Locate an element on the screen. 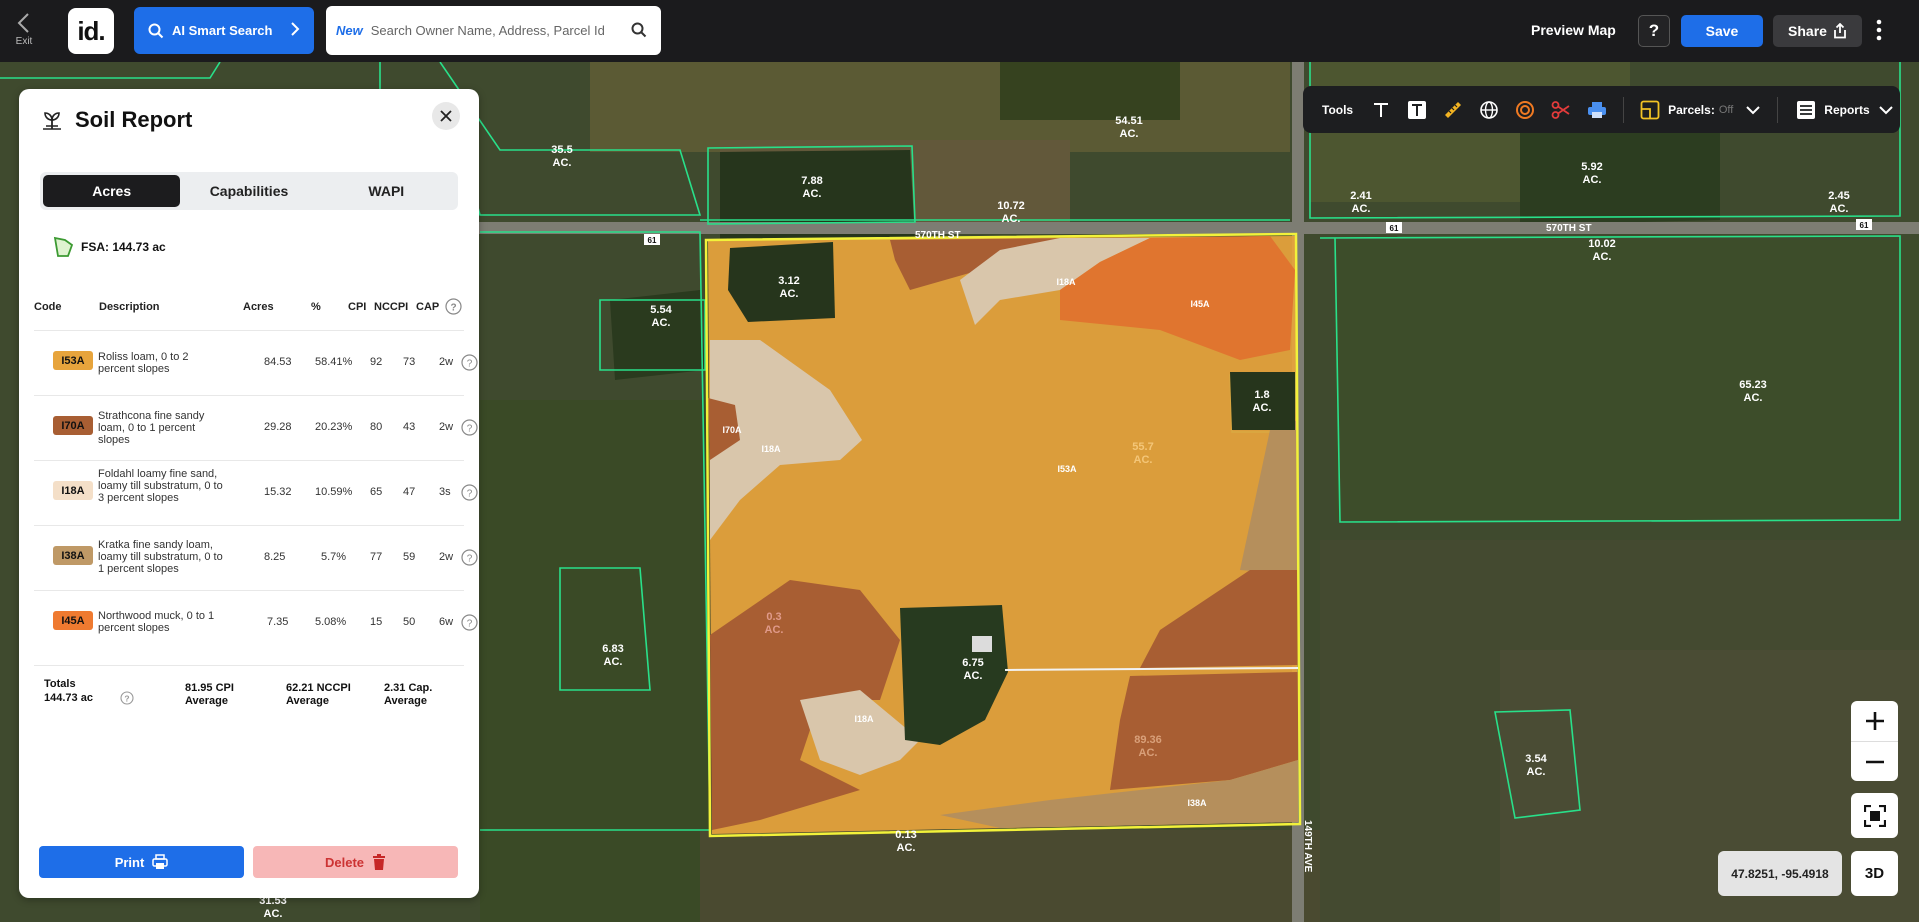 This screenshot has height=922, width=1919. col-acres: Acres is located at coordinates (258, 307).